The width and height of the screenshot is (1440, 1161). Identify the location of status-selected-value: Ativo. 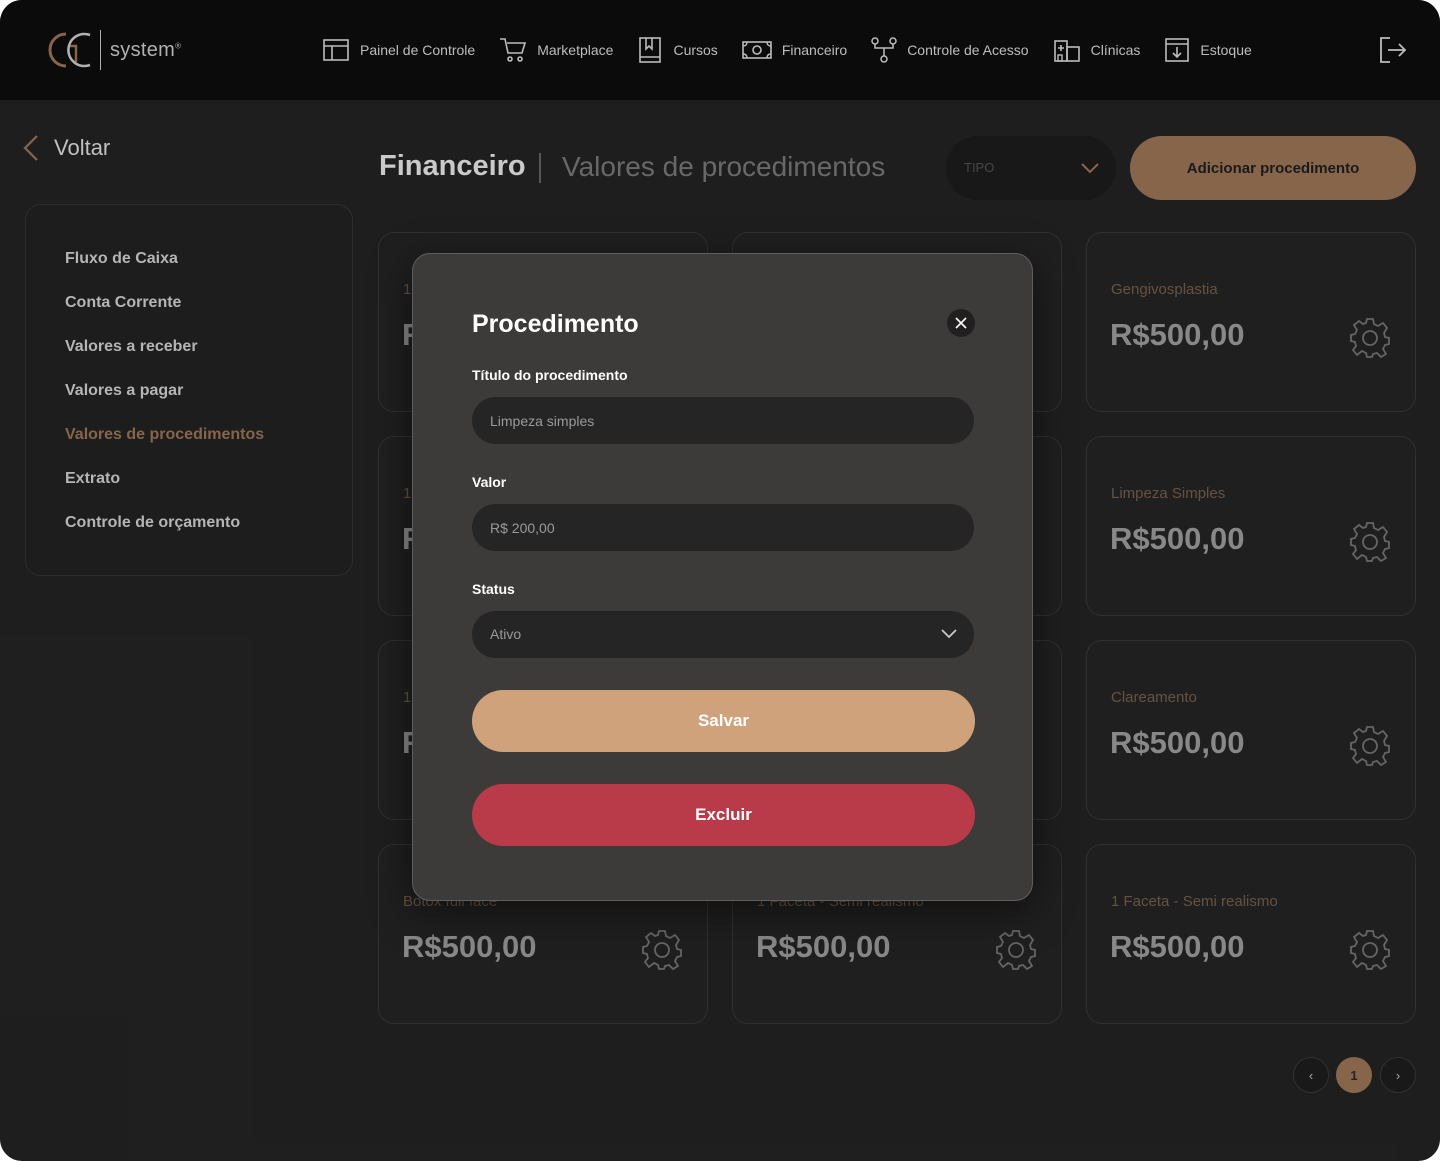
(506, 634).